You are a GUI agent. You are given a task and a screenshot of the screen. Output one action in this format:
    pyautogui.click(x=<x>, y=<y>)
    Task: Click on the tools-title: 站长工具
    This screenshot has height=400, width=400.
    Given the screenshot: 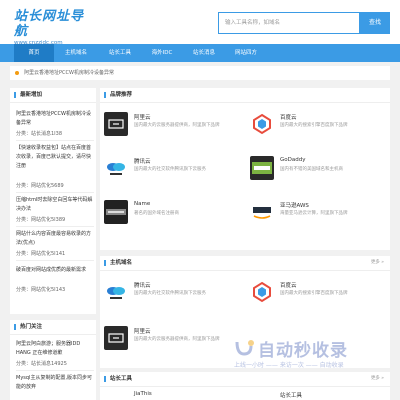 What is the action you would take?
    pyautogui.click(x=121, y=379)
    